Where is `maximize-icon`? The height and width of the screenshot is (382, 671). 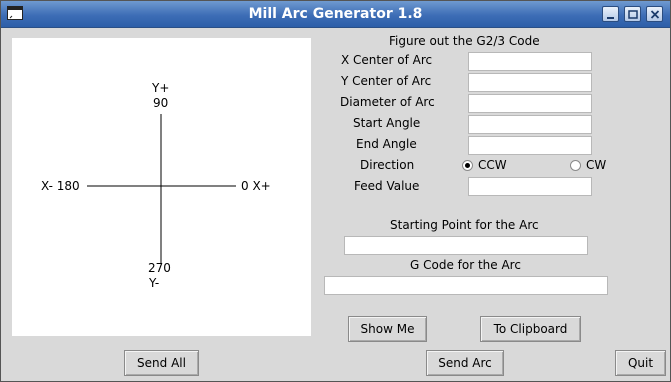
maximize-icon is located at coordinates (633, 14).